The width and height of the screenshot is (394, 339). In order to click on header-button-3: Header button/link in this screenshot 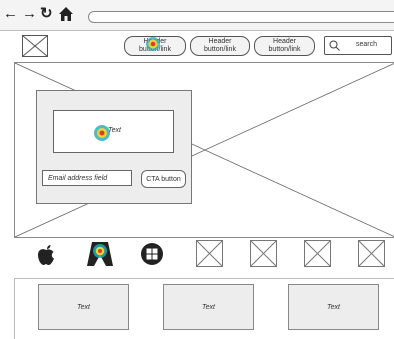, I will do `click(284, 46)`.